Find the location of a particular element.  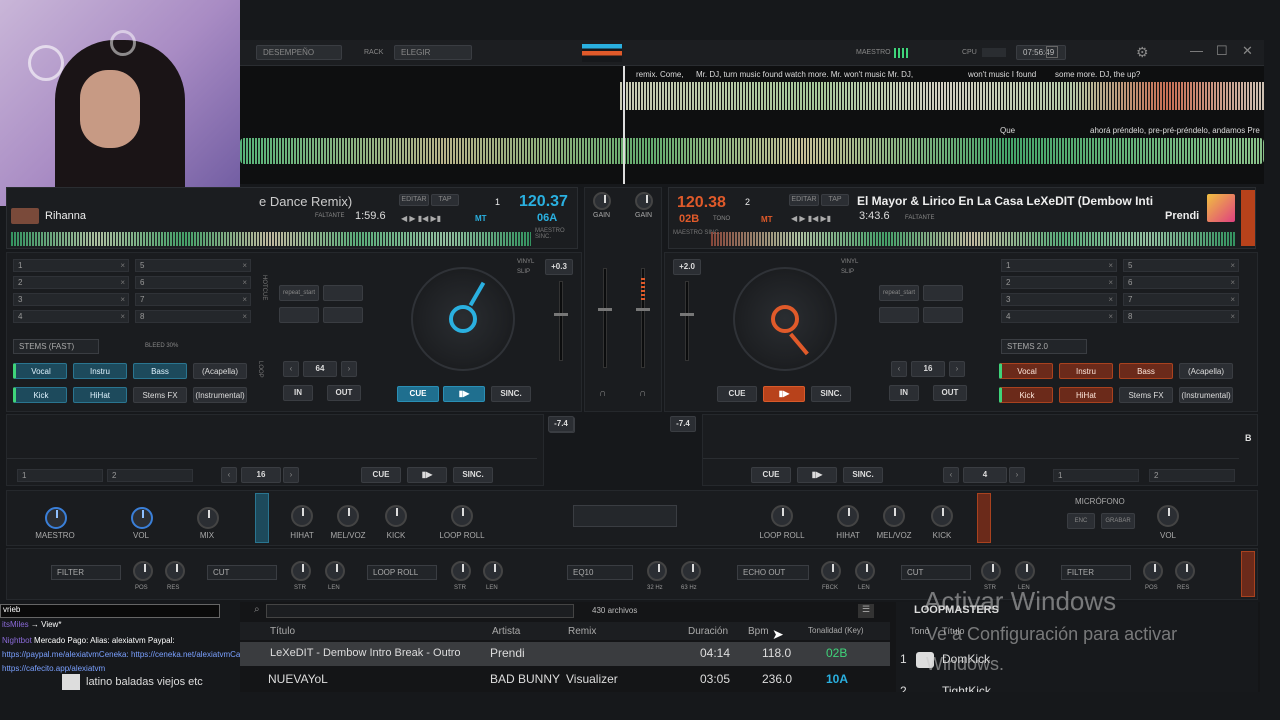

search-input is located at coordinates (420, 611).